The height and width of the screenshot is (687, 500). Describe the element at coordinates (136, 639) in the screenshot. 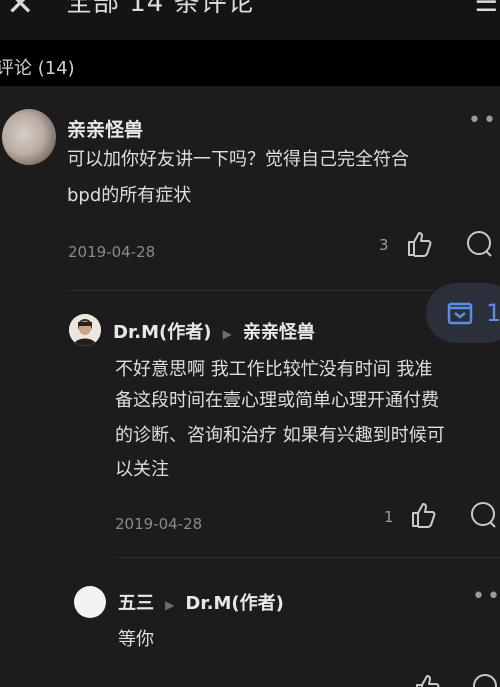

I see `reply-text-line: 等你` at that location.